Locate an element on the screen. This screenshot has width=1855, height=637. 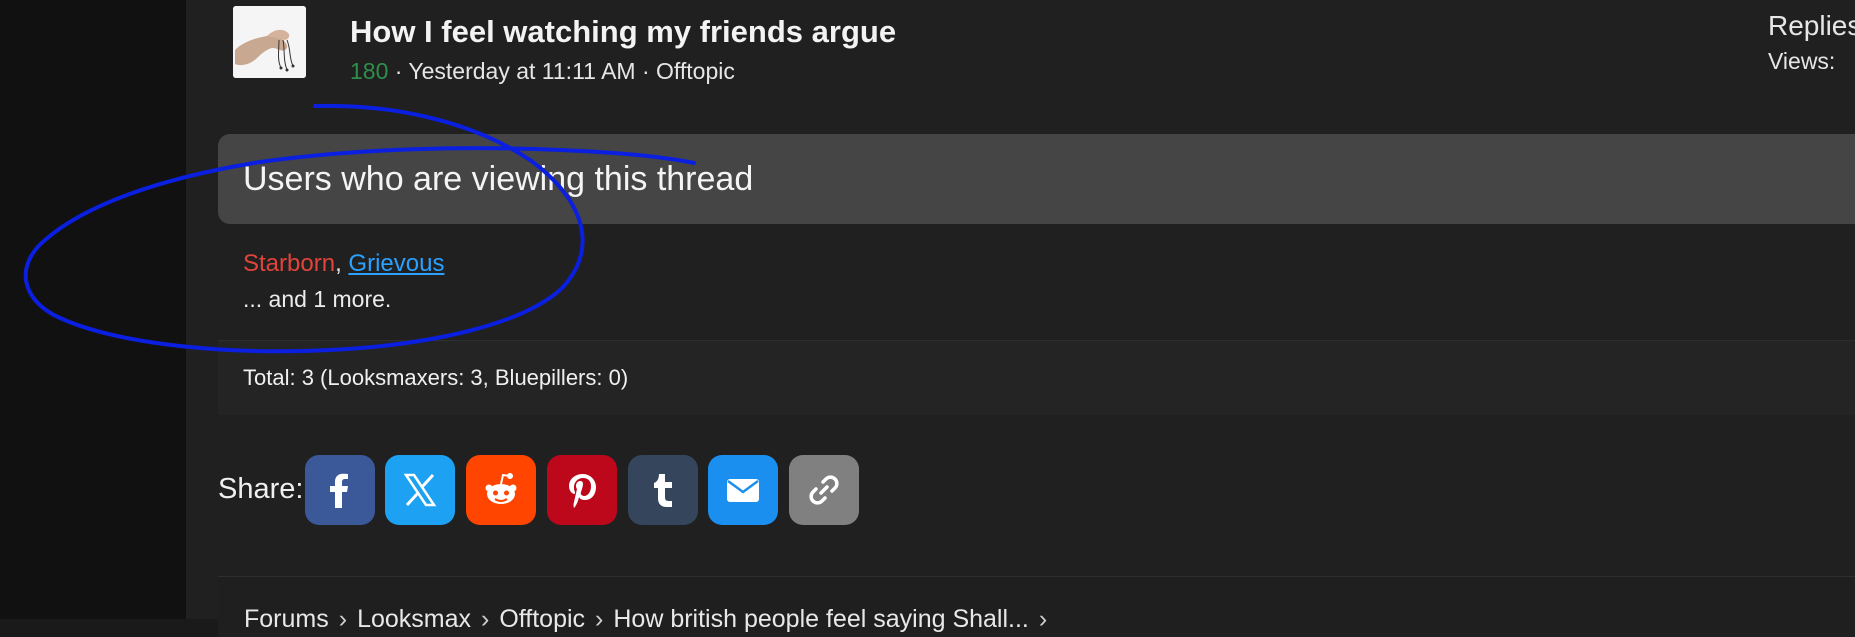
viewer-starborn-link: Starborn is located at coordinates (289, 263).